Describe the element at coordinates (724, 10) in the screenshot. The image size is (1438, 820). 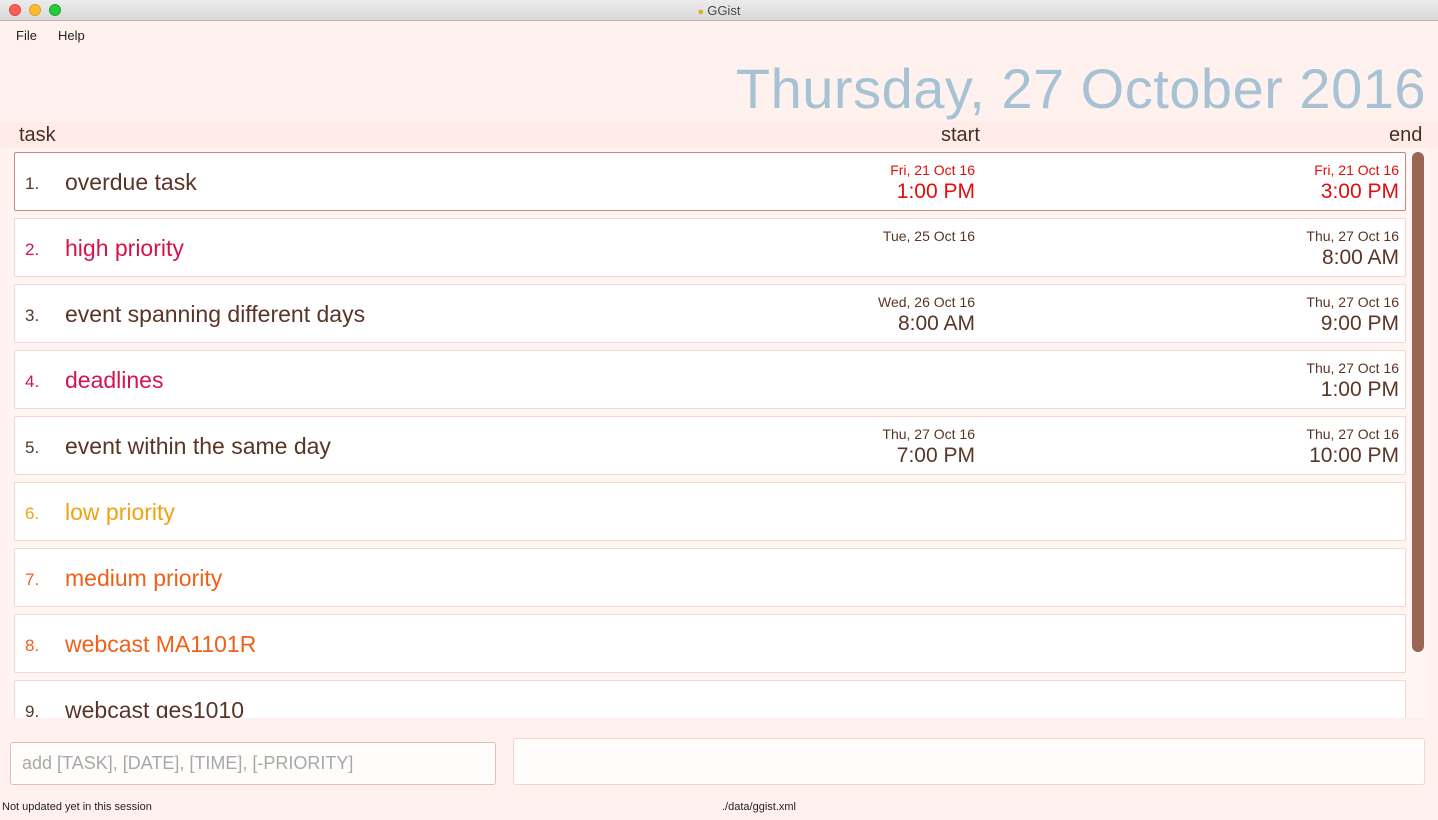
I see `window-title-text: GGist` at that location.